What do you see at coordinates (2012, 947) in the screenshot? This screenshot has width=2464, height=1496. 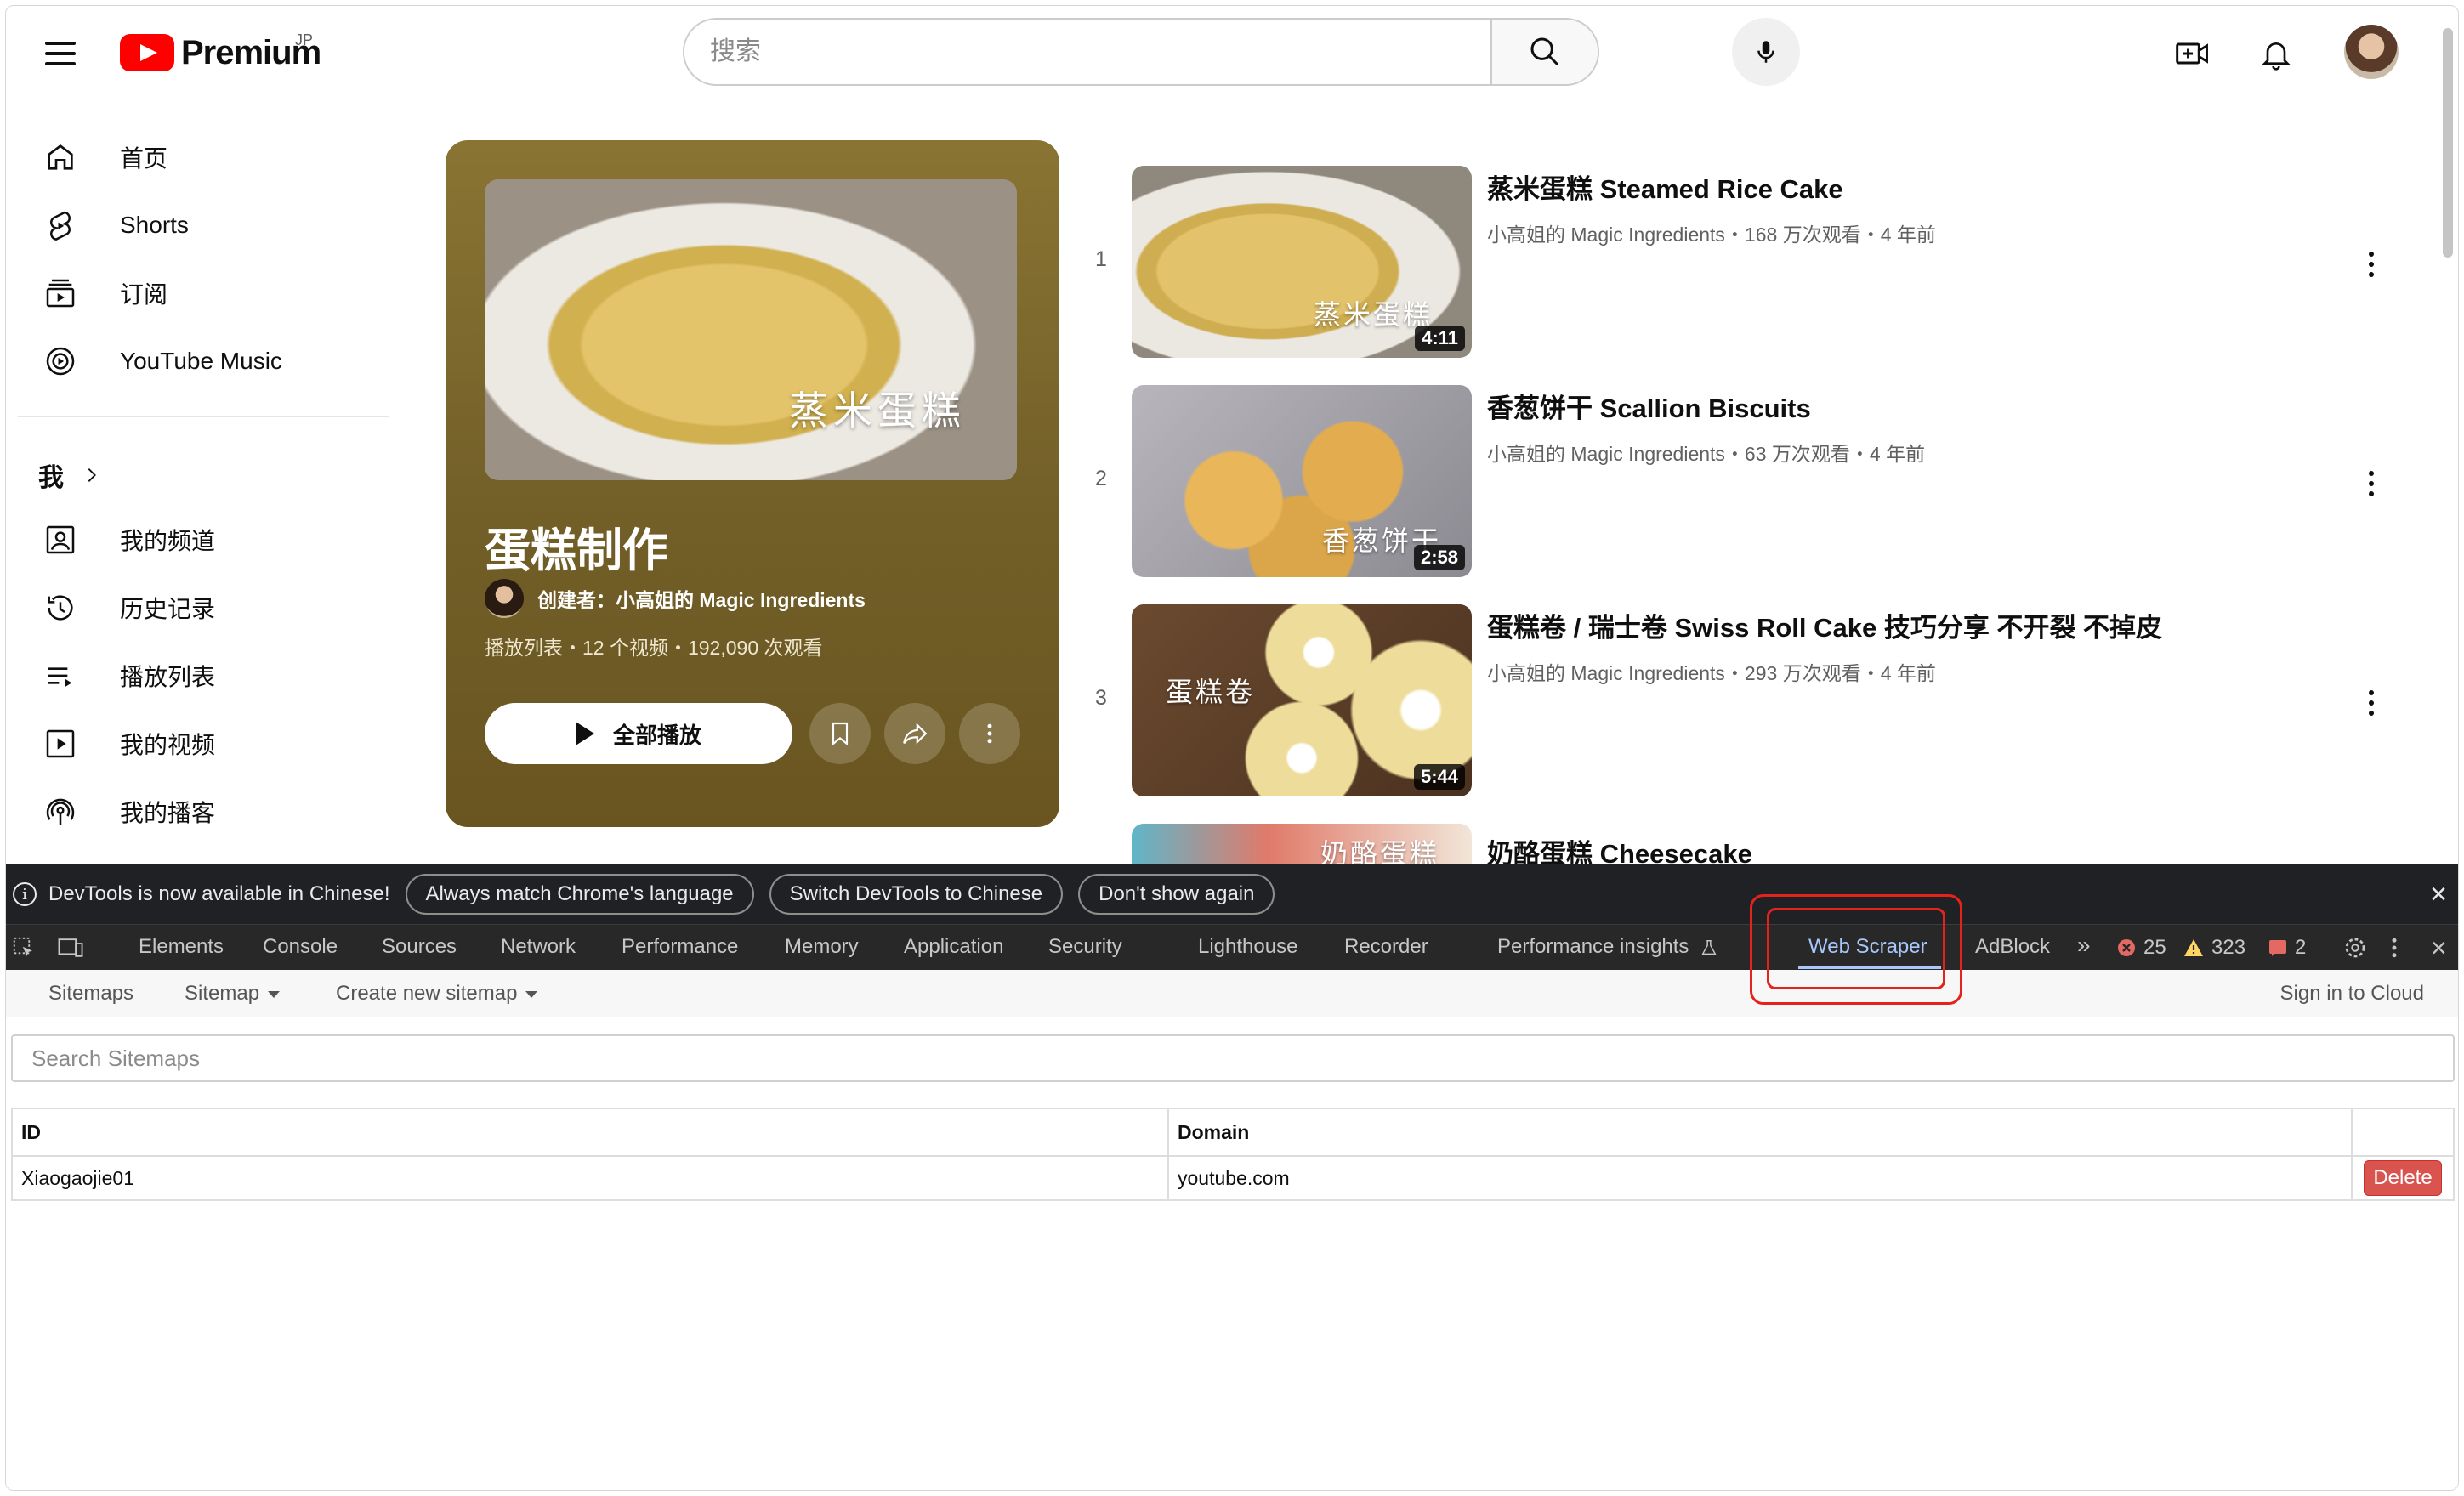 I see `tab-adblock: AdBlock` at bounding box center [2012, 947].